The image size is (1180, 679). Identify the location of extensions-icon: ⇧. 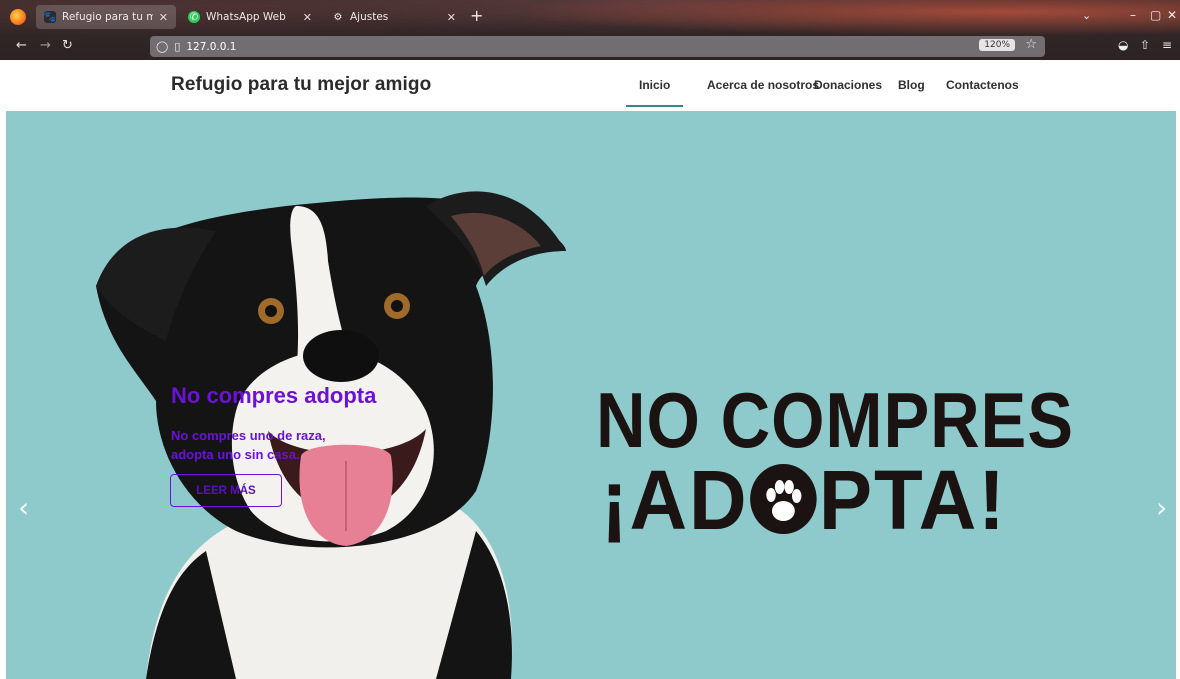
(1145, 45).